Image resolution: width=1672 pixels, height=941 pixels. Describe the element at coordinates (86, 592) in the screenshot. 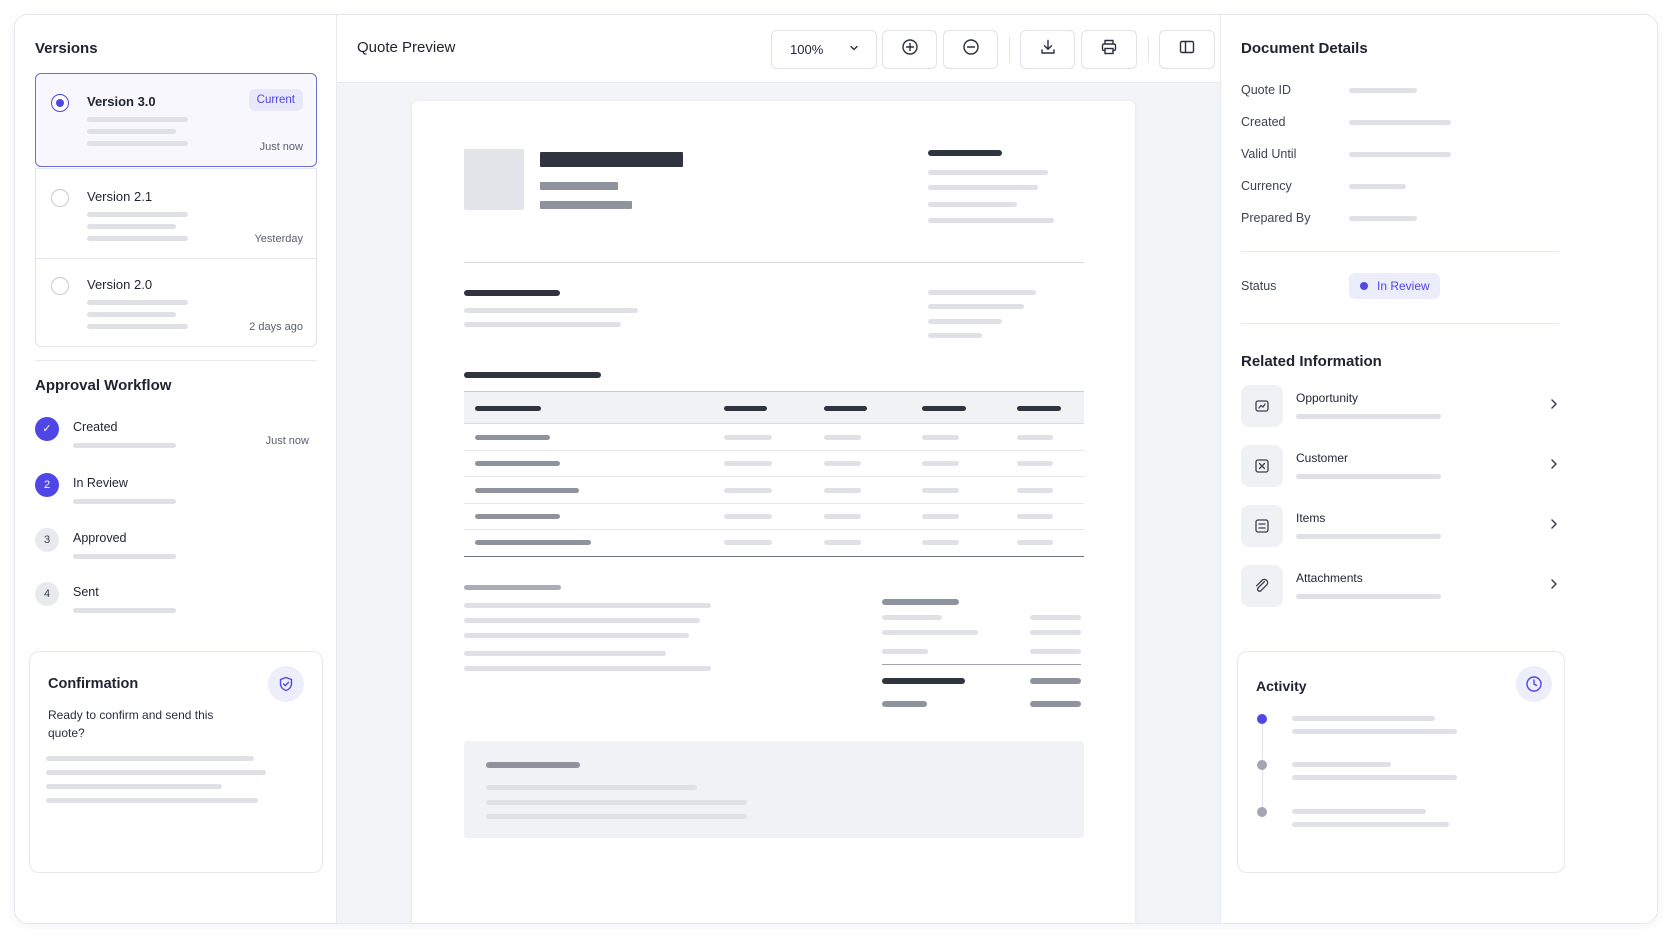

I see `step-name: Sent` at that location.